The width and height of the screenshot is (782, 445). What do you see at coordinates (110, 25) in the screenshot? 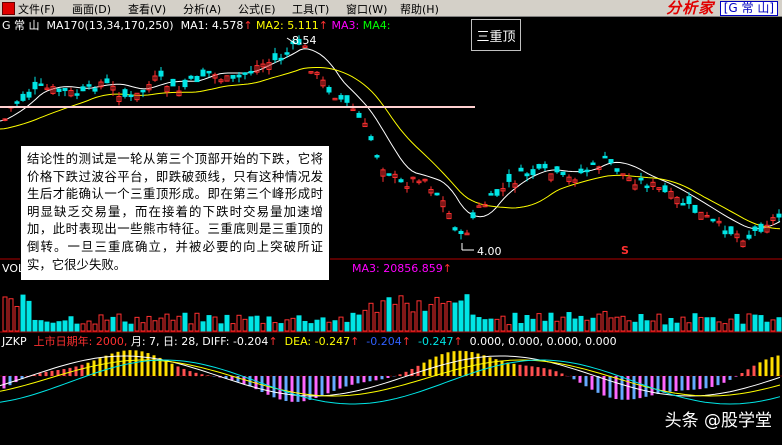
I see `ma-params: MA170(13,34,170,250)` at bounding box center [110, 25].